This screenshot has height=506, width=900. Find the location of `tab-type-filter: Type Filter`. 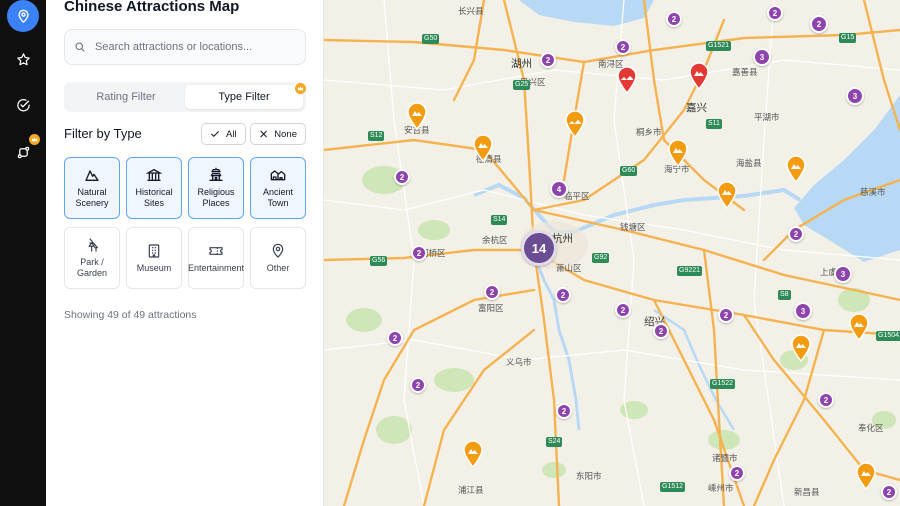

tab-type-filter: Type Filter is located at coordinates (245, 96).